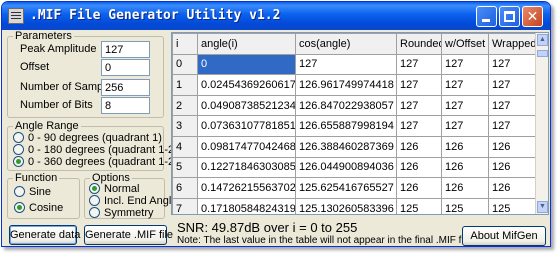  What do you see at coordinates (32, 192) in the screenshot?
I see `function-option-sine: Sine` at bounding box center [32, 192].